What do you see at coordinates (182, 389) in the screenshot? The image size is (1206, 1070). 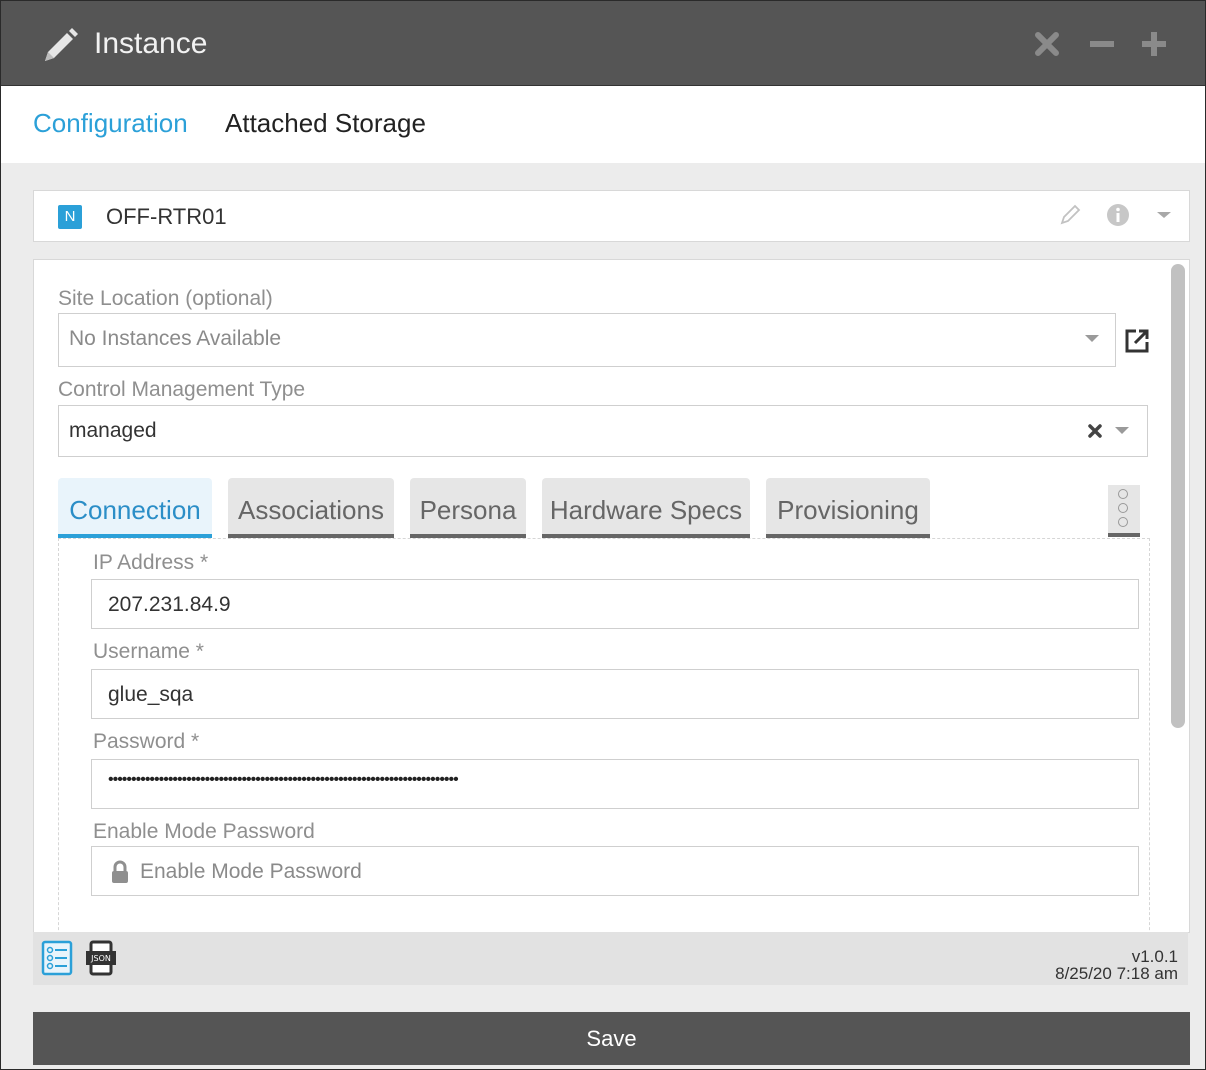 I see `control-management-label: Control Management Type` at bounding box center [182, 389].